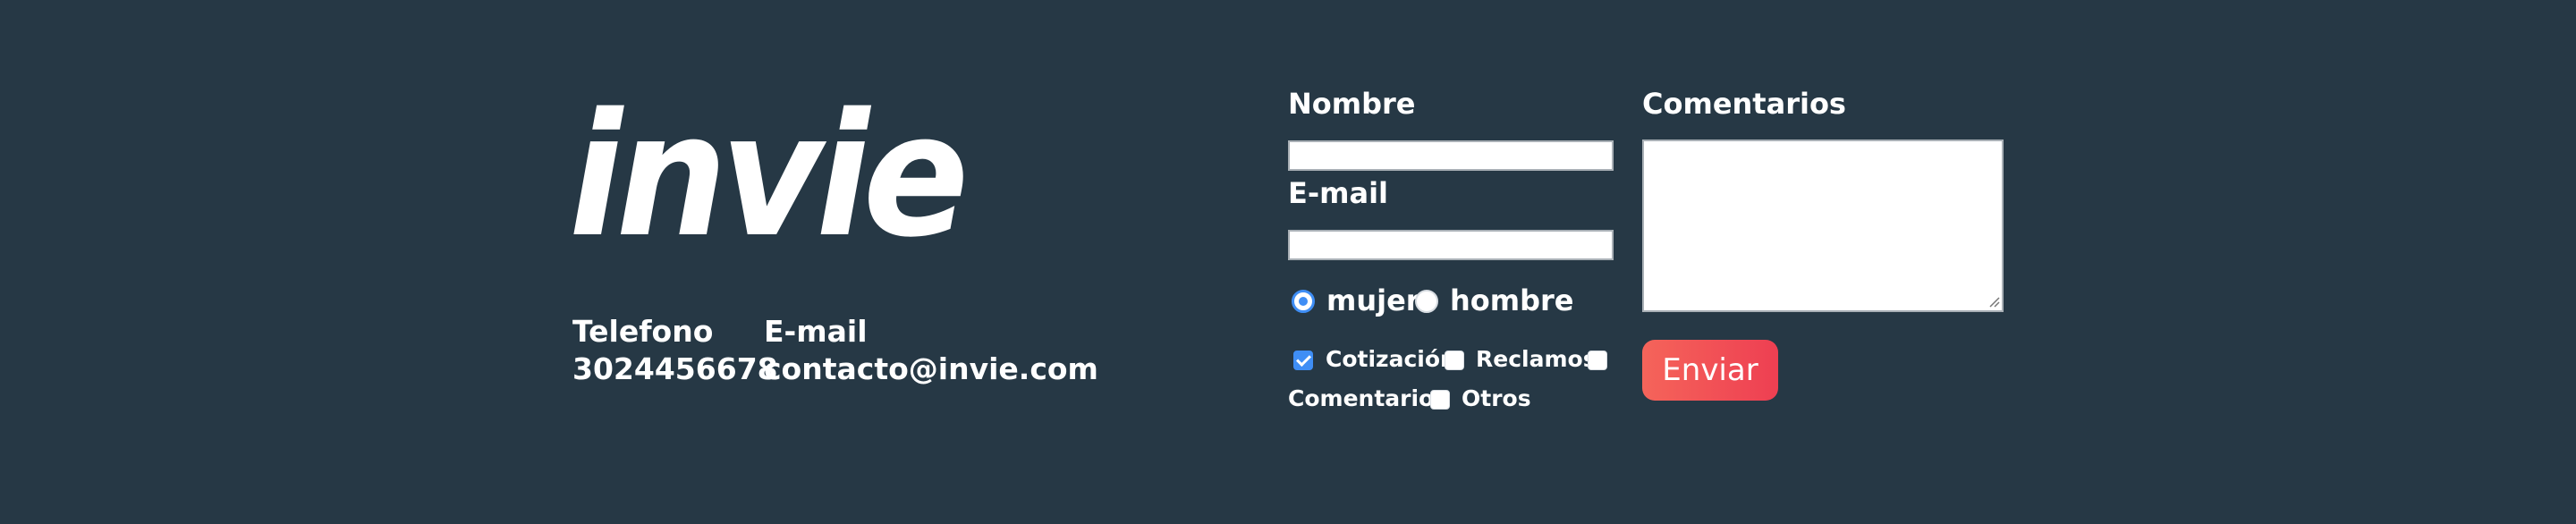 The image size is (2576, 524). Describe the element at coordinates (1426, 301) in the screenshot. I see `radio-hombre` at that location.